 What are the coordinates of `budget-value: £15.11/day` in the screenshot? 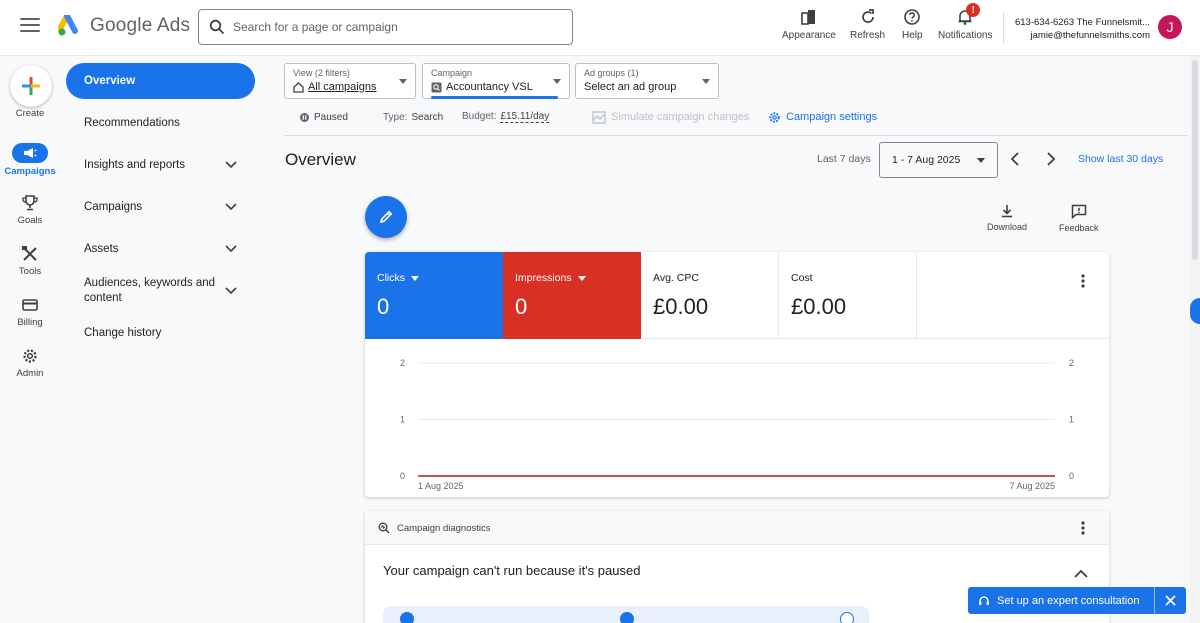 It's located at (525, 117).